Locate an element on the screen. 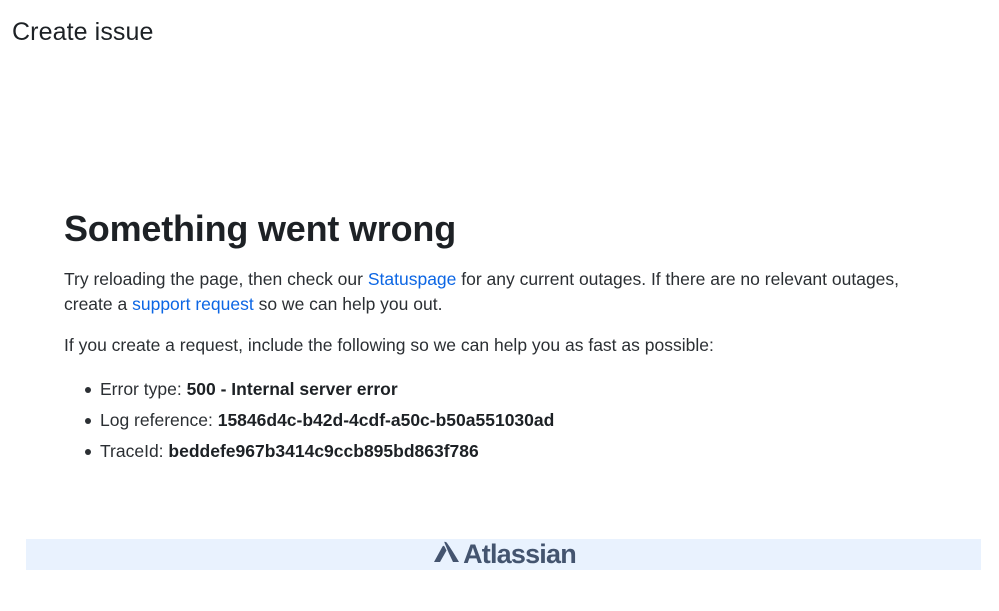 Image resolution: width=999 pixels, height=611 pixels. statuspage-link: Statuspage is located at coordinates (412, 279).